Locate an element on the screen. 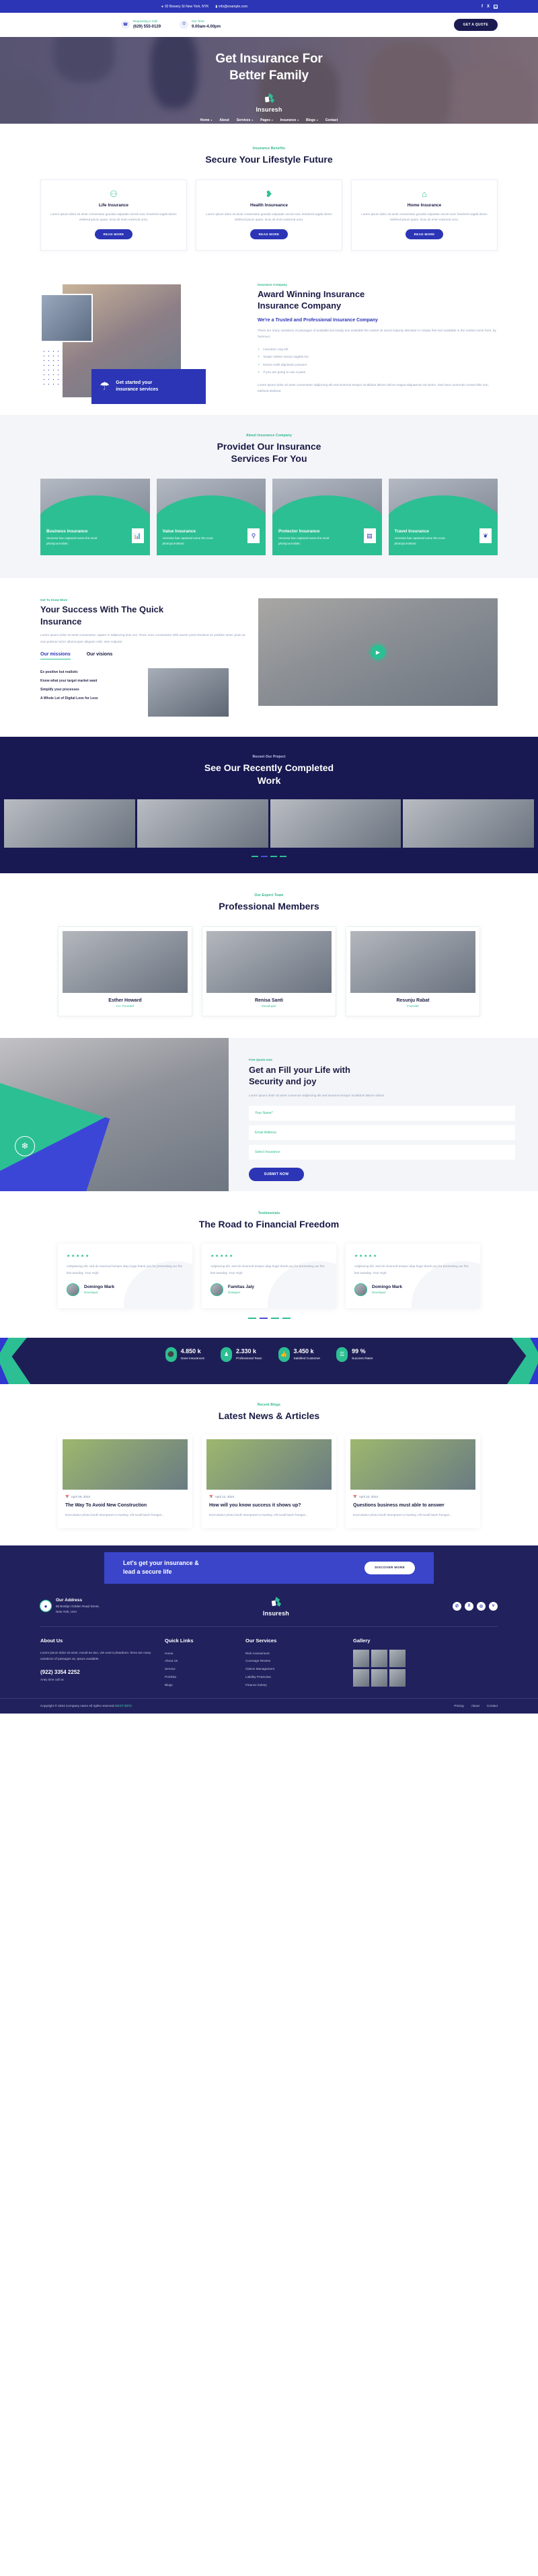 This screenshot has width=538, height=2576. insurance-select-field is located at coordinates (382, 1152).